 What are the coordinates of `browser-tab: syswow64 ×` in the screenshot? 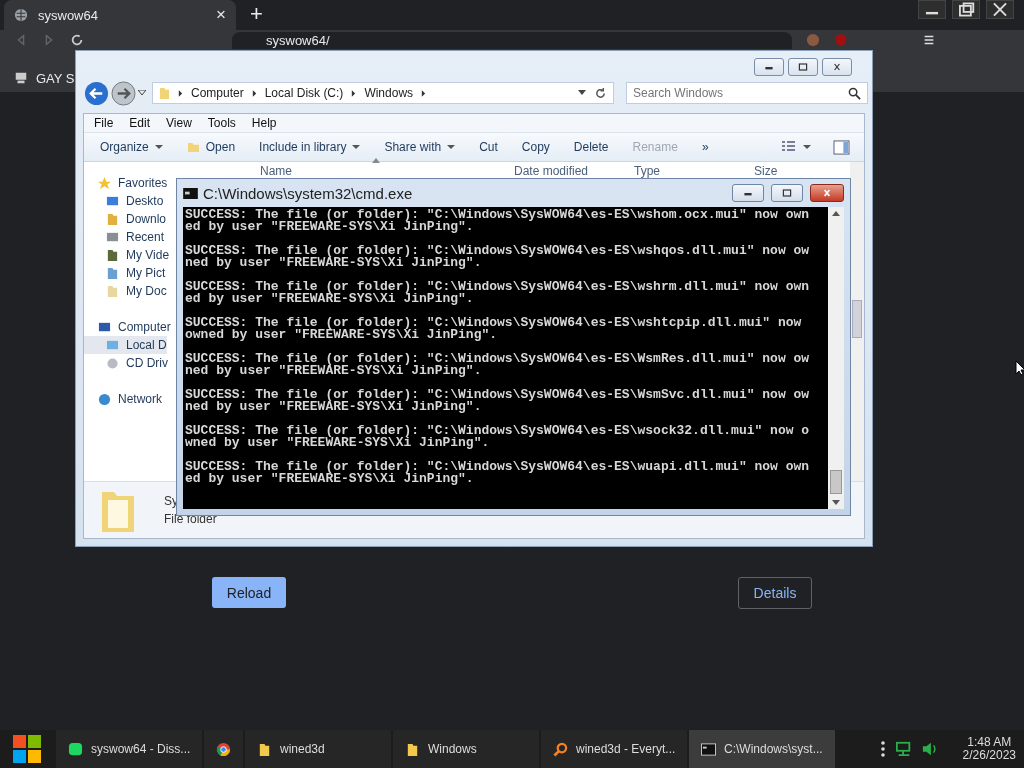 It's located at (120, 15).